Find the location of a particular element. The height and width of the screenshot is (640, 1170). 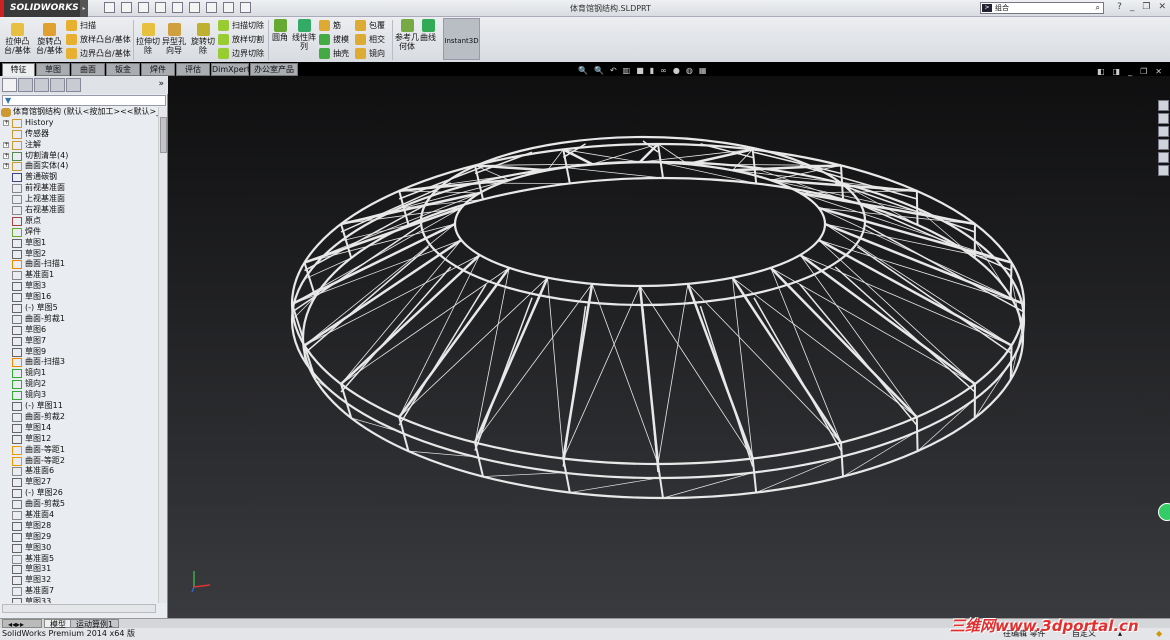

design-library-icon is located at coordinates (1163, 118).